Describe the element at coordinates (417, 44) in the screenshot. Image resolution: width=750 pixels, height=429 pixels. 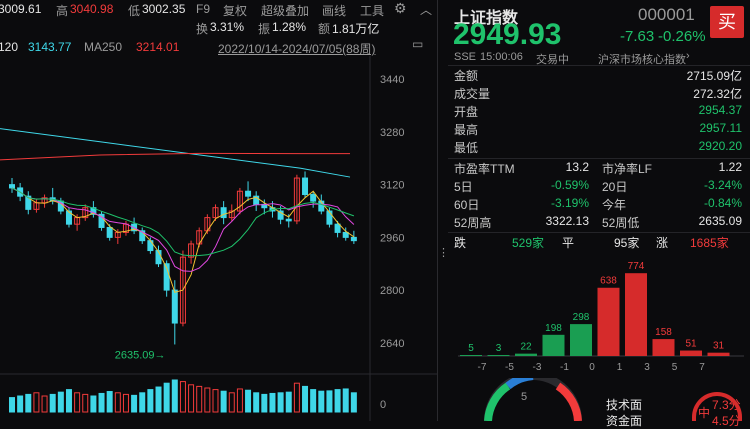
I see `layout-toggle-icon: ▭` at that location.